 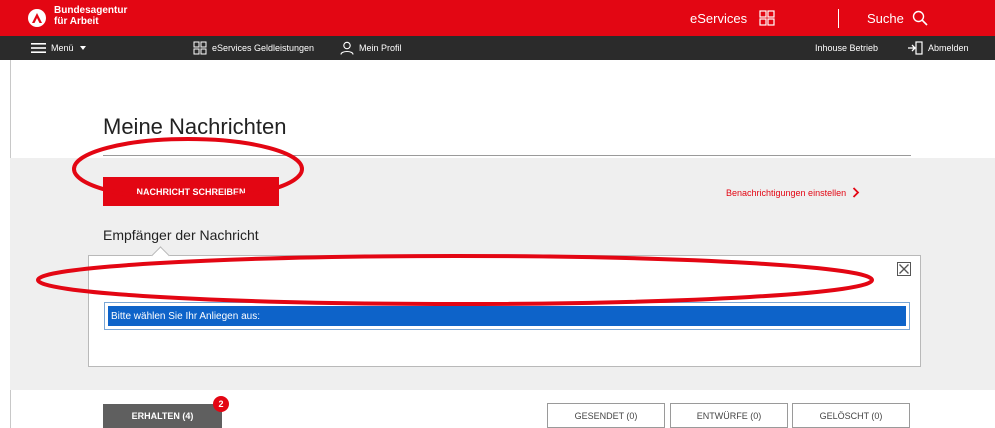 What do you see at coordinates (846, 48) in the screenshot?
I see `inhouse-label: Inhouse Betrieb` at bounding box center [846, 48].